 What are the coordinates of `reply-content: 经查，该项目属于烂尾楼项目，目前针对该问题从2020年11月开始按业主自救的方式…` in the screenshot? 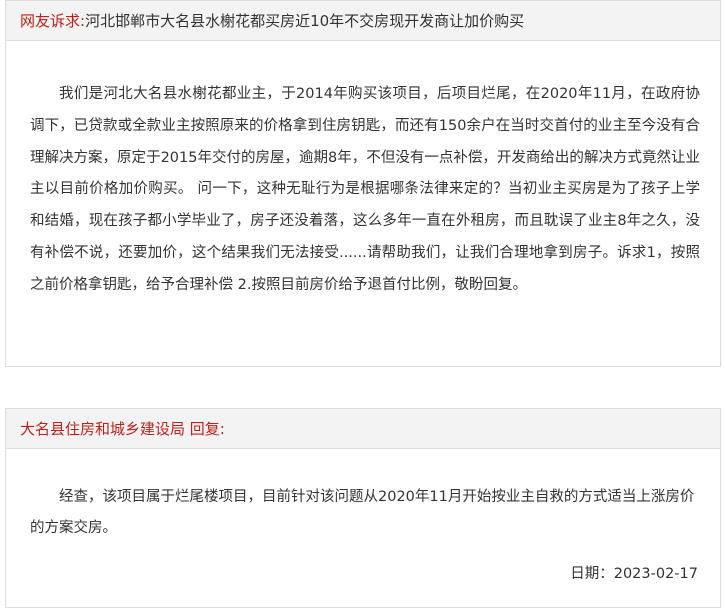 It's located at (362, 512).